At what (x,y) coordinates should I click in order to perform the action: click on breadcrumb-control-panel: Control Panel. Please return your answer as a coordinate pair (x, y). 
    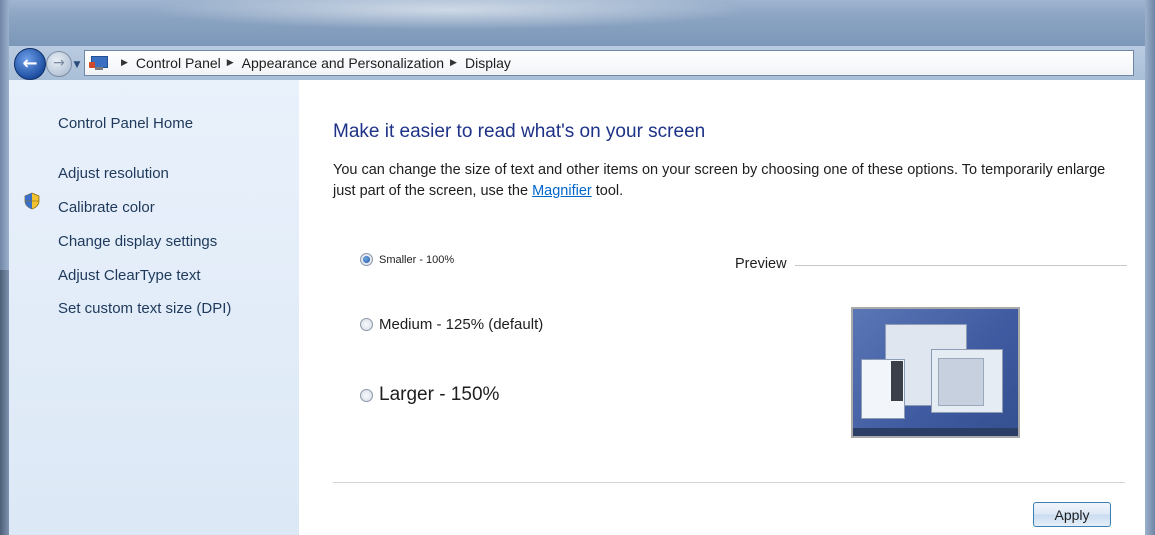
    Looking at the image, I should click on (178, 63).